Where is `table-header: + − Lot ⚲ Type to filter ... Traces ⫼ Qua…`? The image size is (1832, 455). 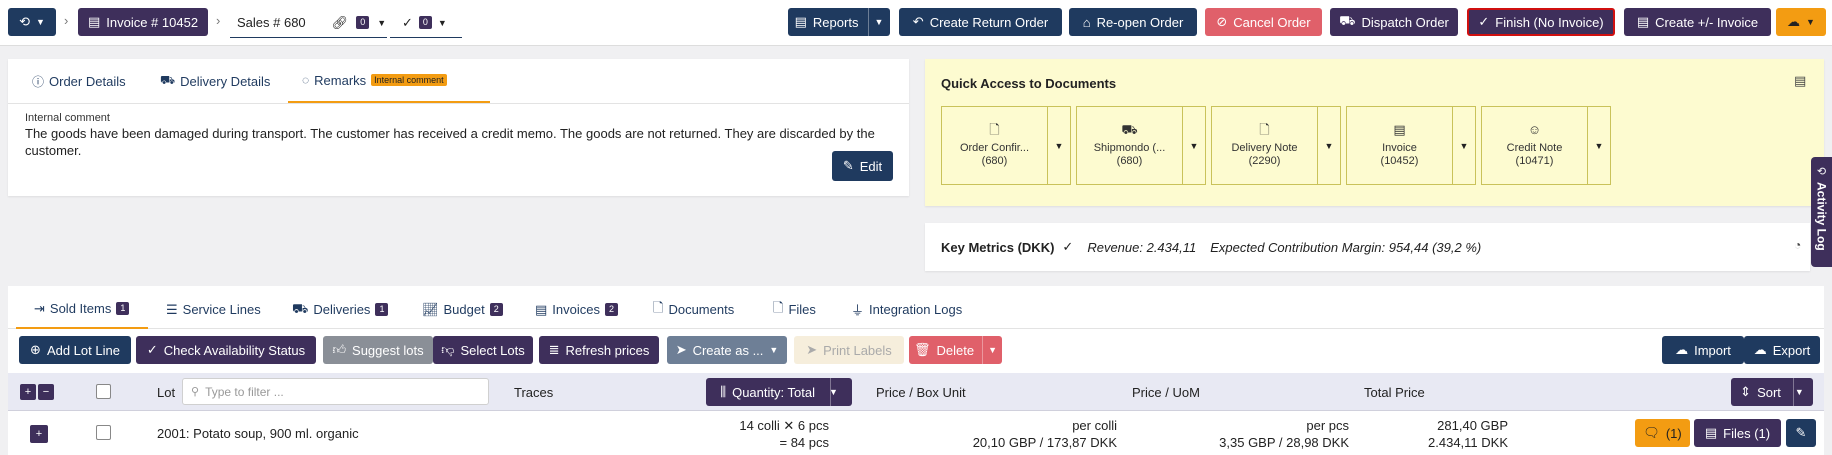
table-header: + − Lot ⚲ Type to filter ... Traces ⫼ Qua… is located at coordinates (916, 392).